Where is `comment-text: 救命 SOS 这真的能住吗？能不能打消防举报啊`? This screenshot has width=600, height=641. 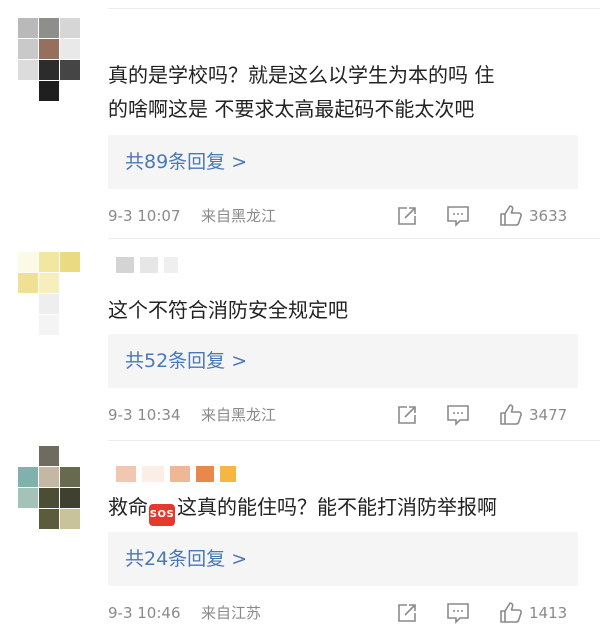
comment-text: 救命 SOS 这真的能住吗？能不能打消防举报啊 is located at coordinates (343, 508).